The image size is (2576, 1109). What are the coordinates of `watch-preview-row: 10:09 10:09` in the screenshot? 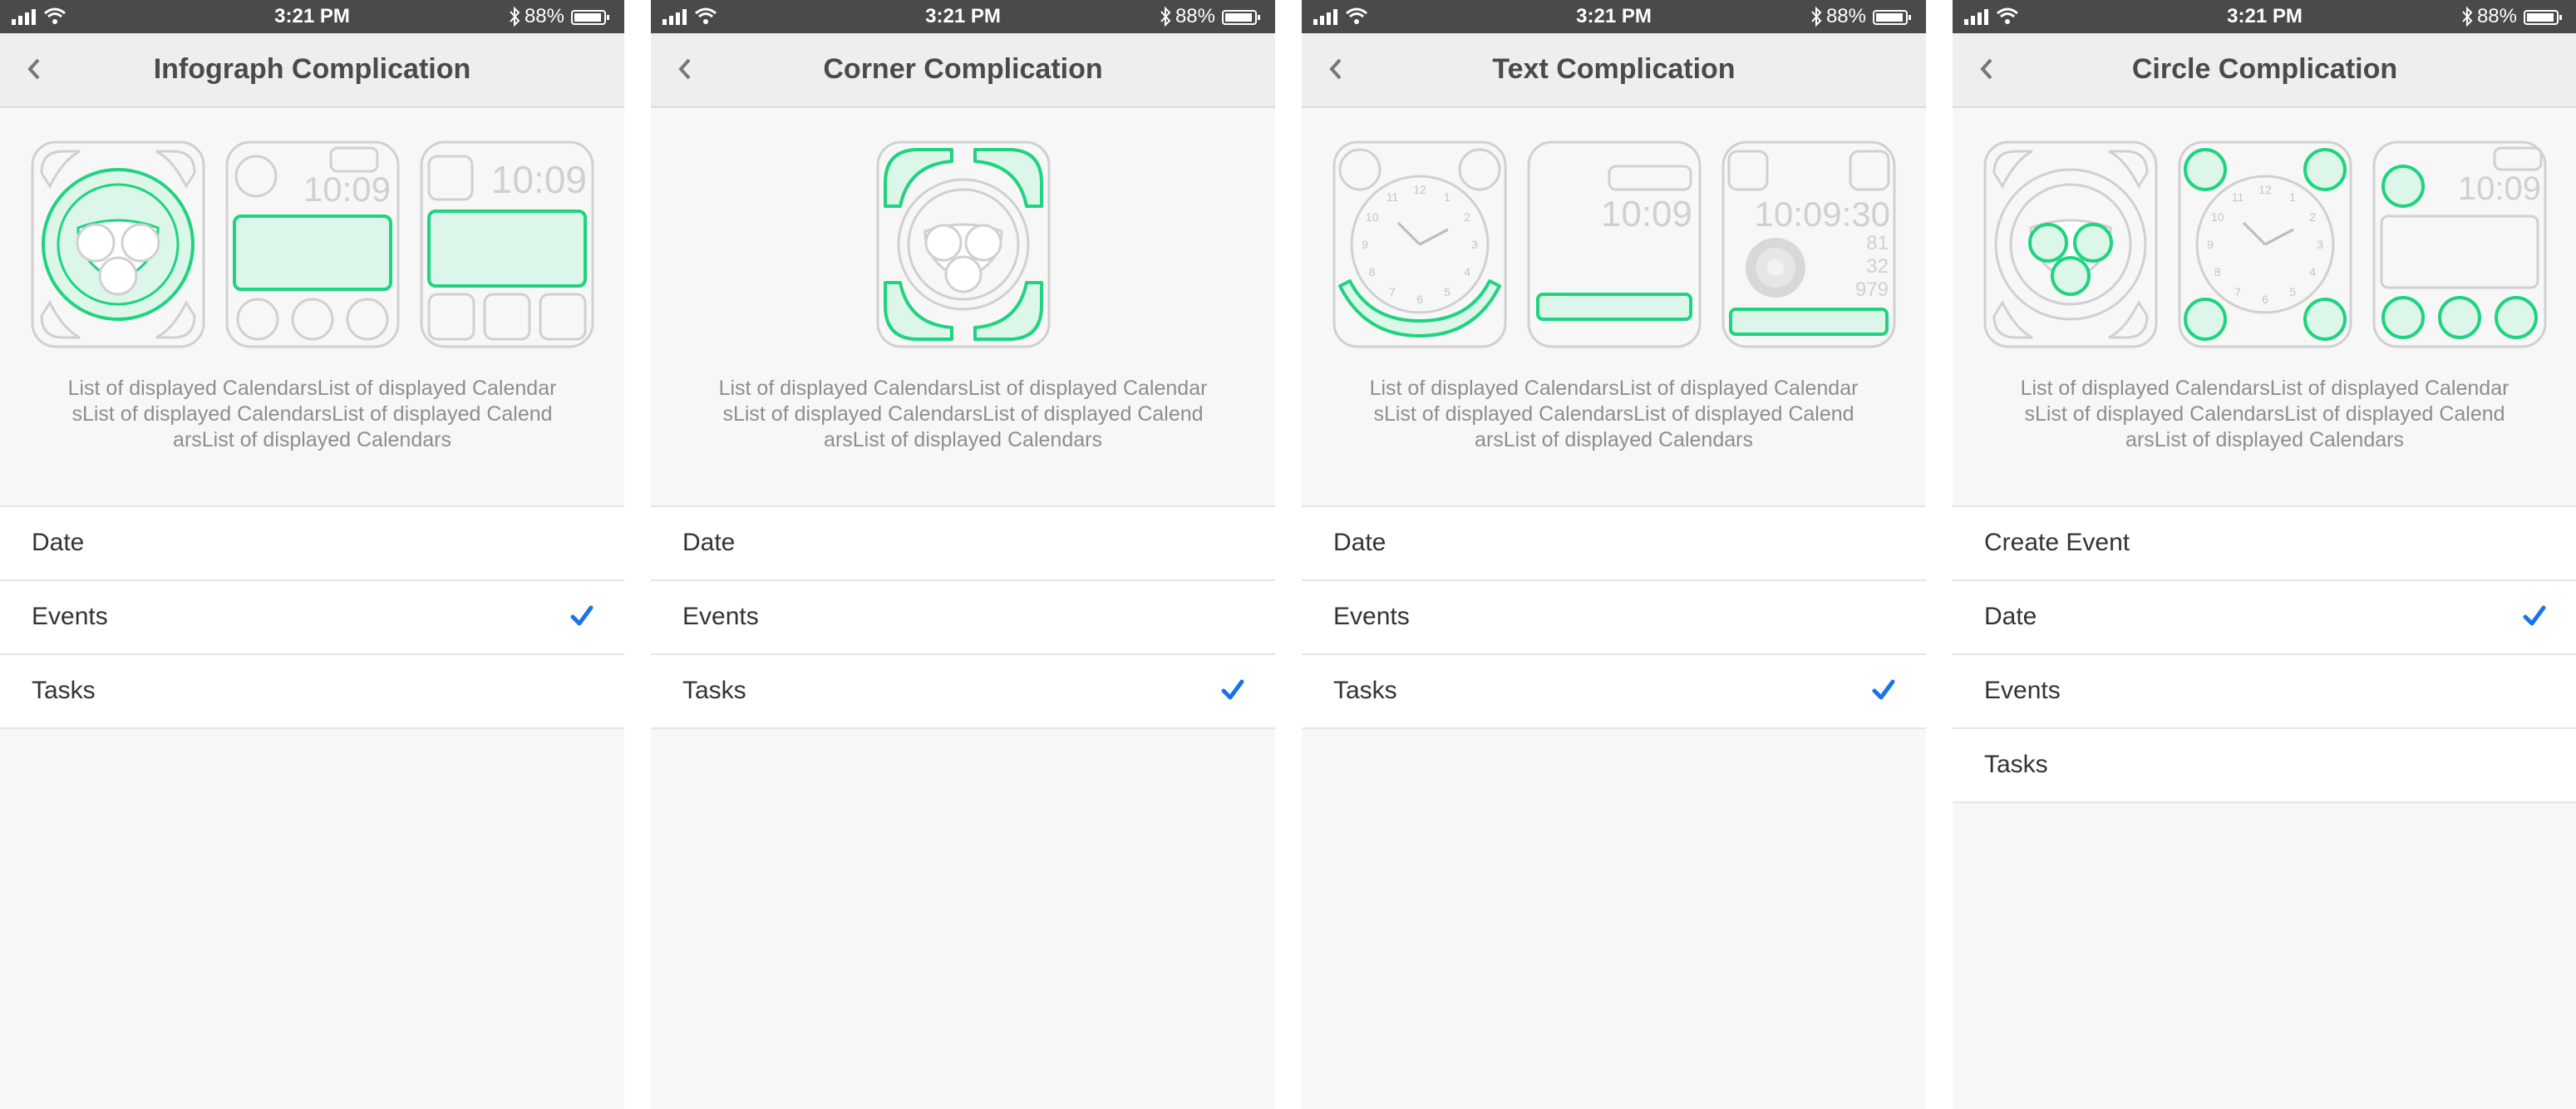 It's located at (312, 244).